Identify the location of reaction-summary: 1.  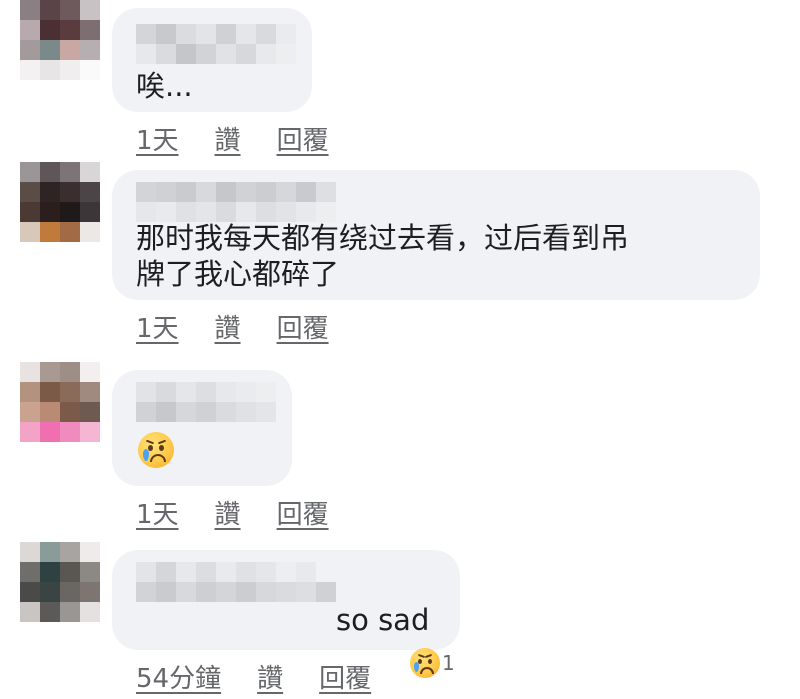
(432, 663).